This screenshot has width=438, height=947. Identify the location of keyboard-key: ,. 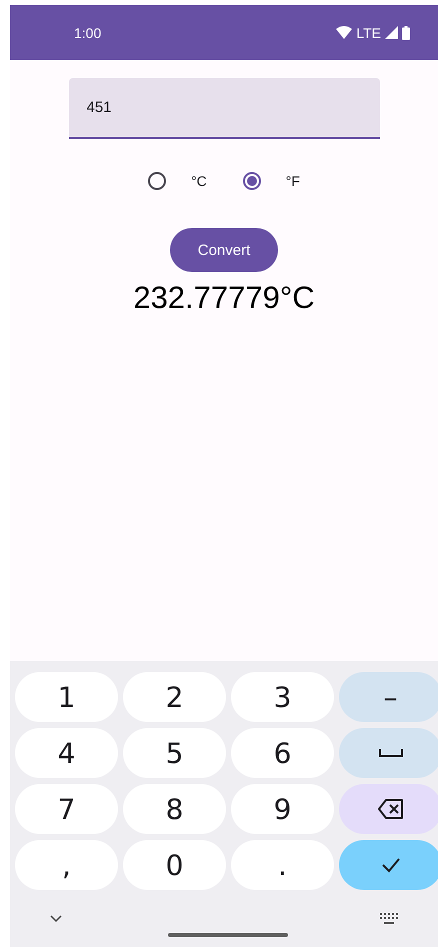
(66, 865).